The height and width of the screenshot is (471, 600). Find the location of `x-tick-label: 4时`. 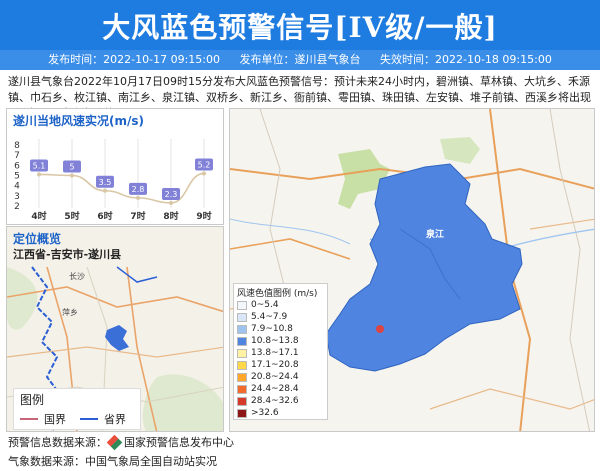

x-tick-label: 4时 is located at coordinates (38, 216).